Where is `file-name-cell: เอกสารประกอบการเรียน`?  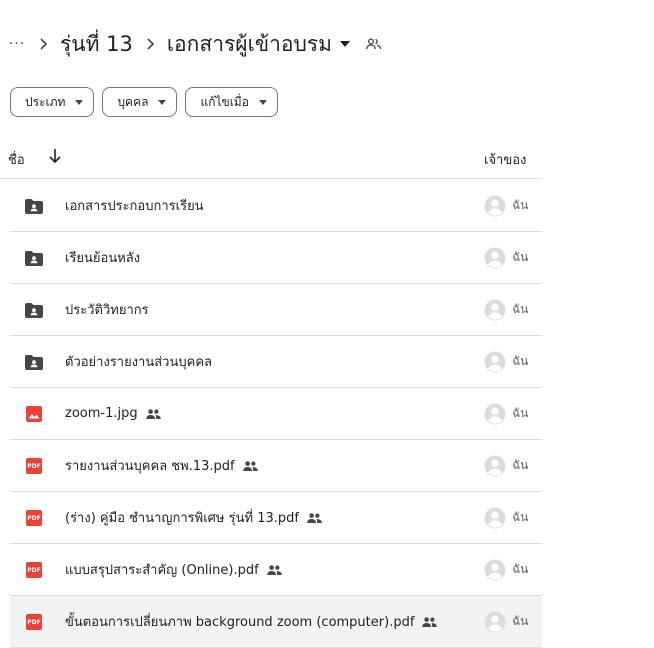
file-name-cell: เอกสารประกอบการเรียน is located at coordinates (134, 205).